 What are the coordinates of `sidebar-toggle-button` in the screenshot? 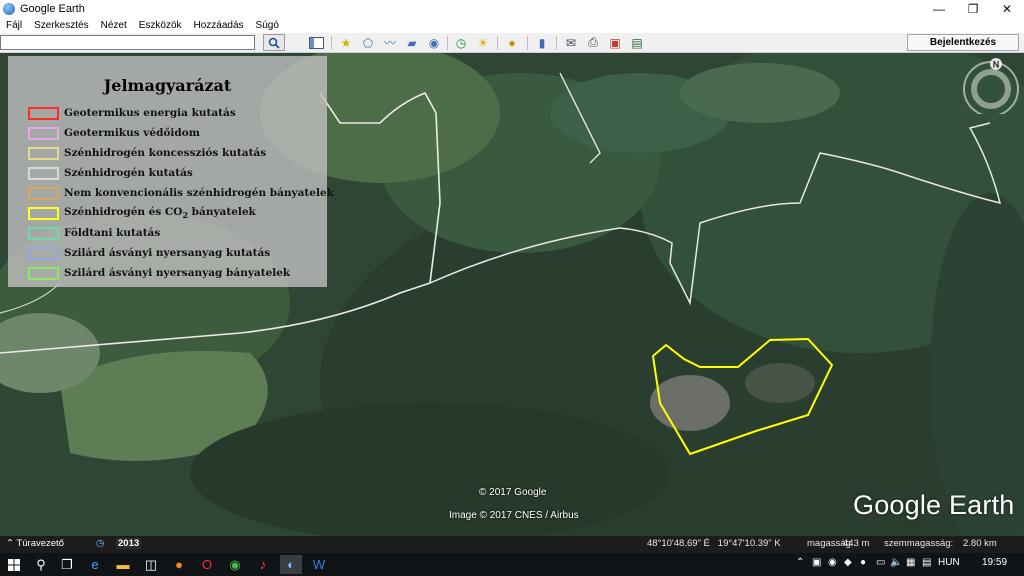 It's located at (316, 42).